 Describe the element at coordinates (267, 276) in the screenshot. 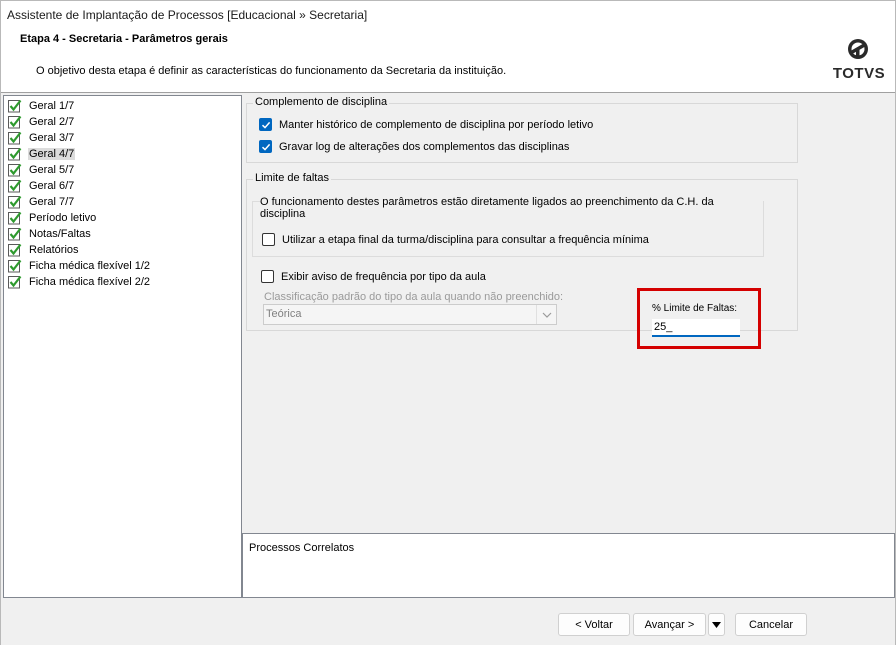

I see `exibir-aviso-check-box` at that location.